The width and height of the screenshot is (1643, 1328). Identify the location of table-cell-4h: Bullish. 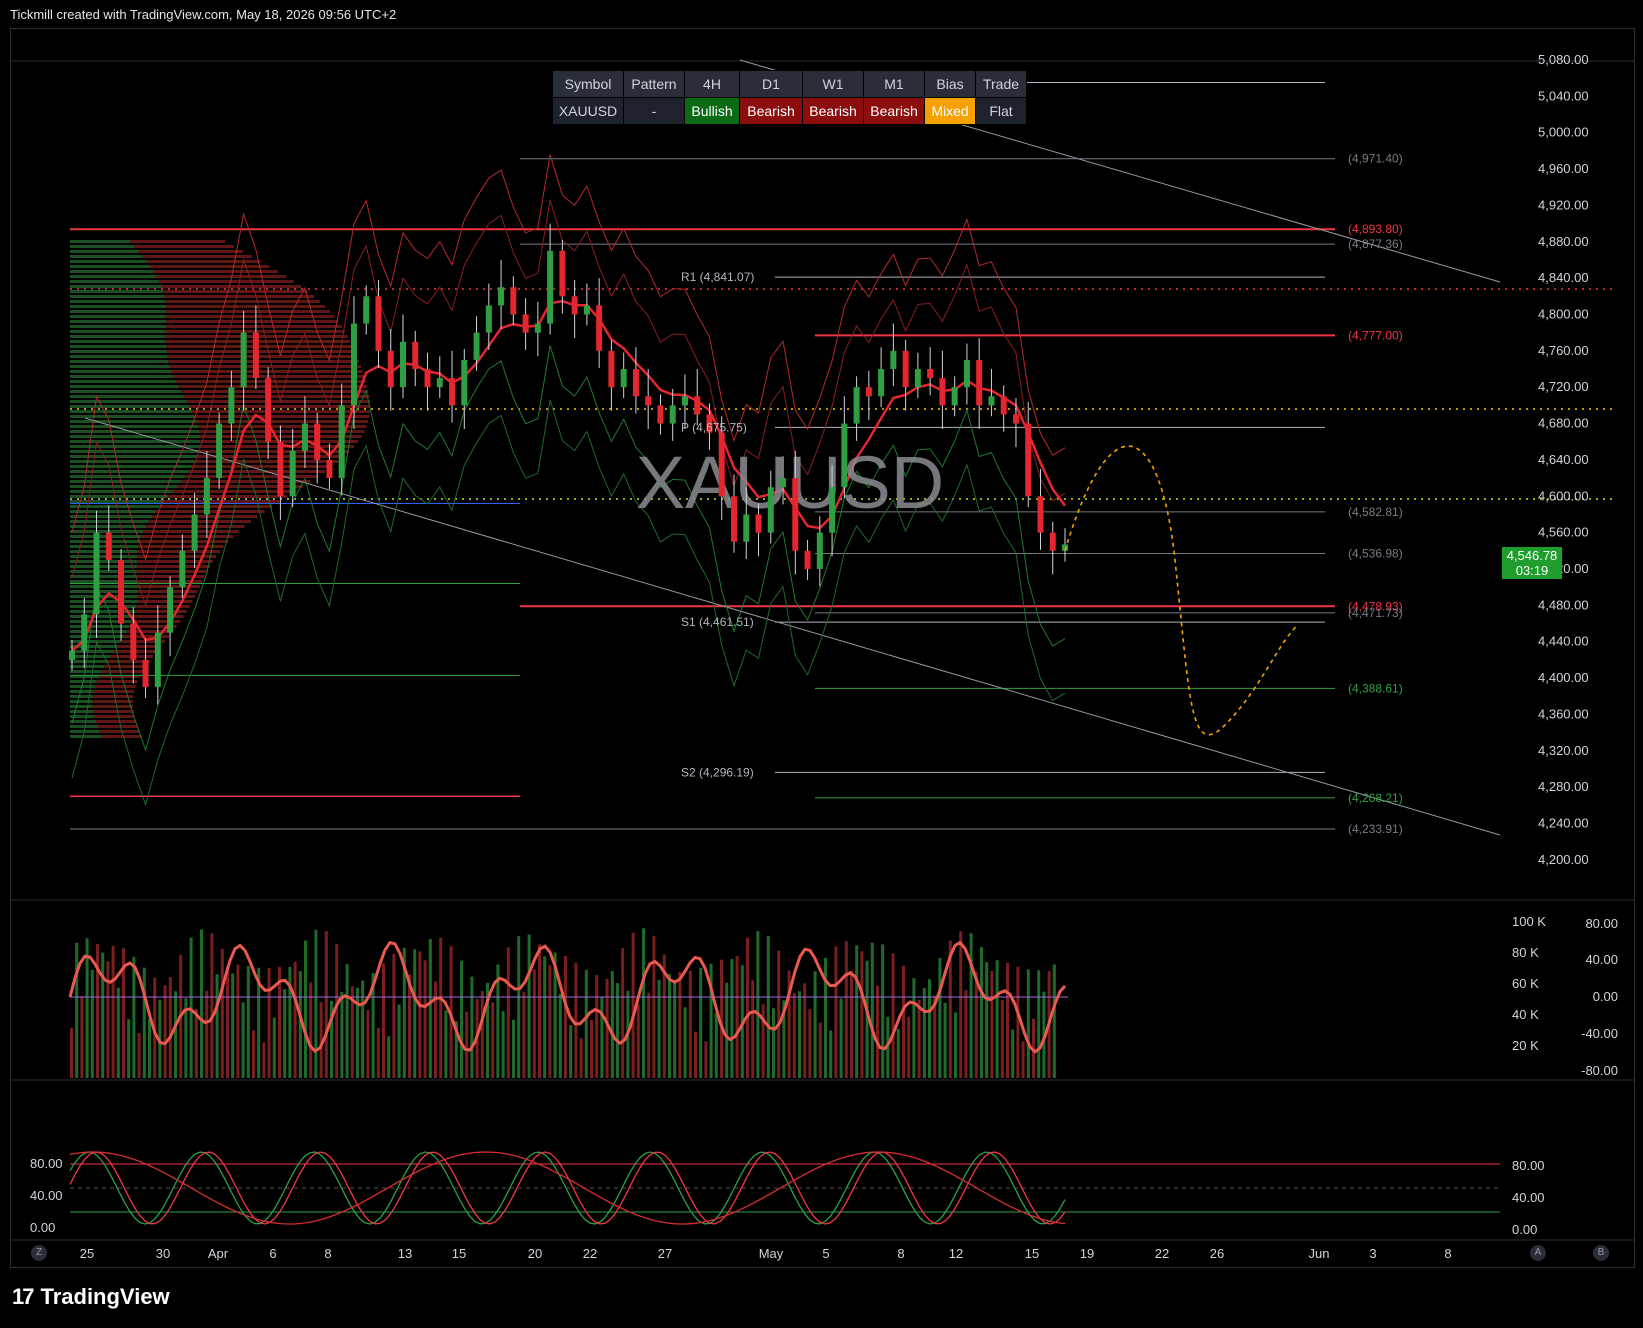
(712, 111).